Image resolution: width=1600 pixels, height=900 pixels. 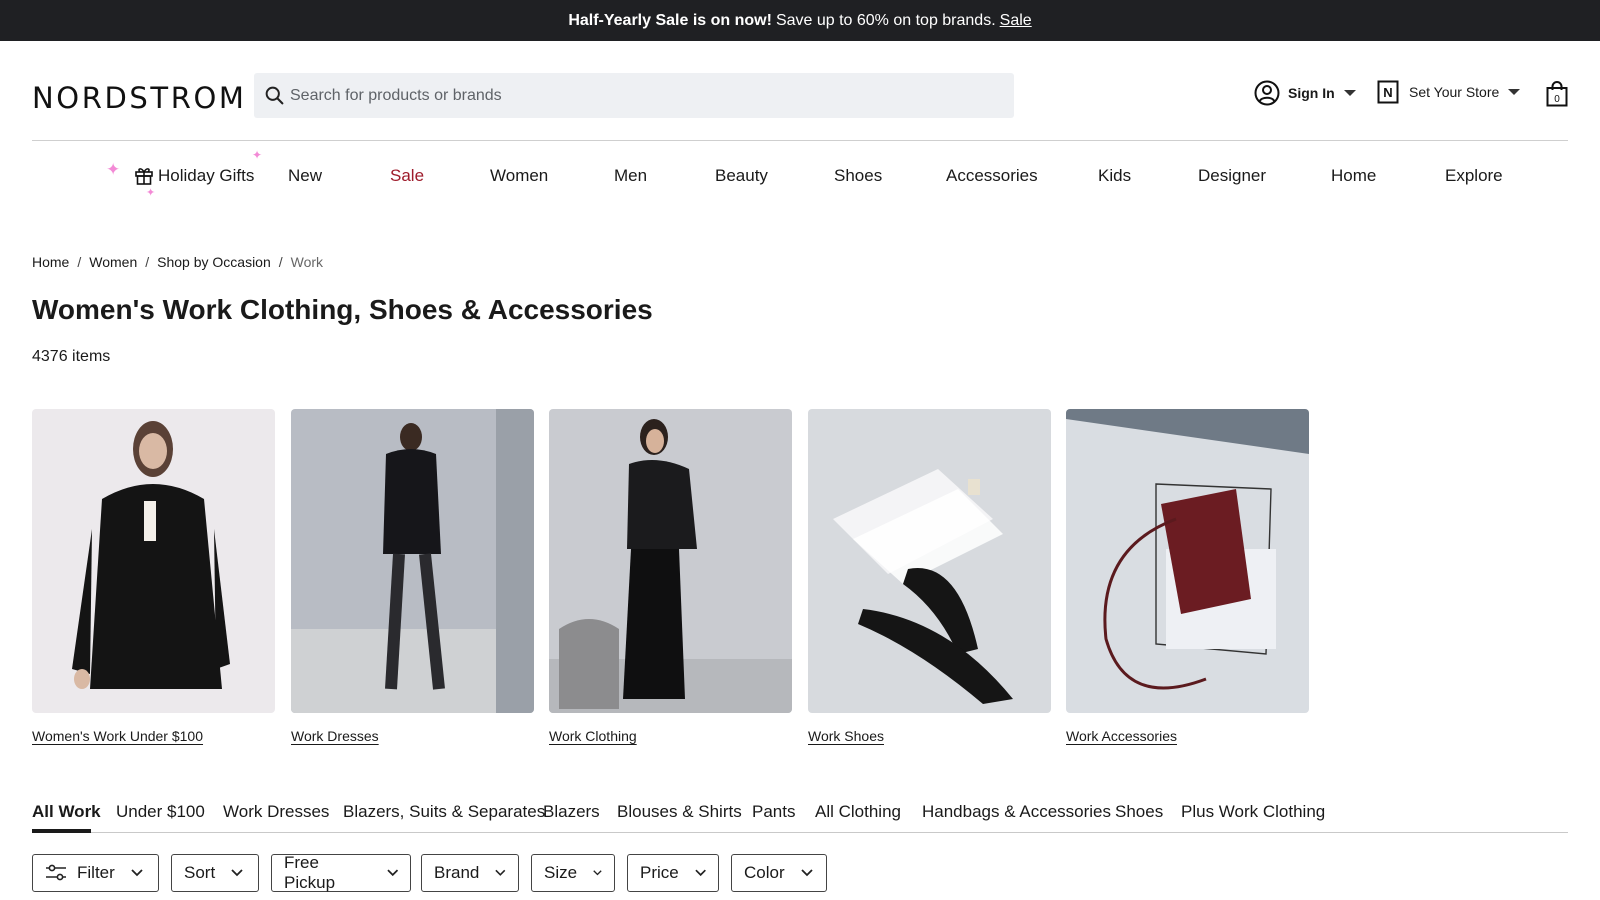 What do you see at coordinates (1016, 21) in the screenshot?
I see `promo-sale-link: Sale` at bounding box center [1016, 21].